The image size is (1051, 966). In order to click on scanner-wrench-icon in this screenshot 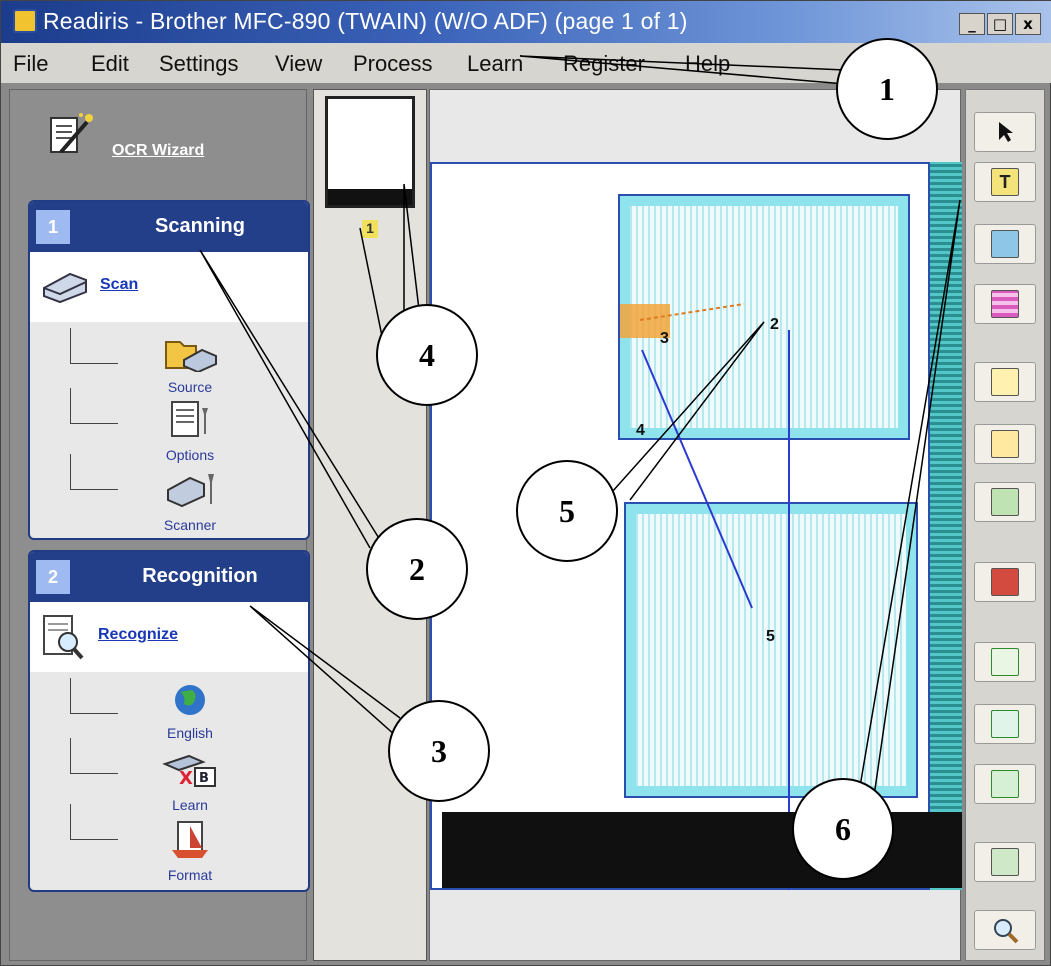, I will do `click(190, 491)`.